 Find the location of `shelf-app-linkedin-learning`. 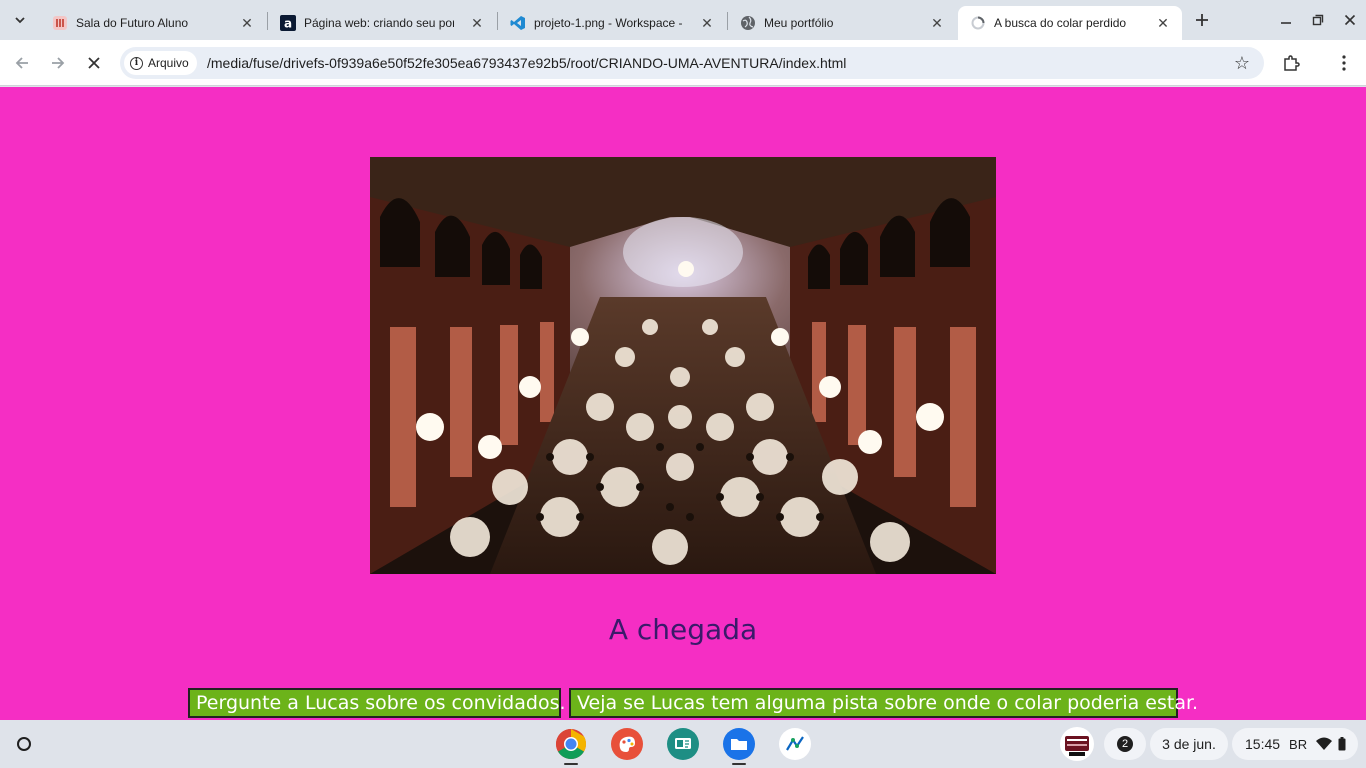

shelf-app-linkedin-learning is located at coordinates (795, 744).